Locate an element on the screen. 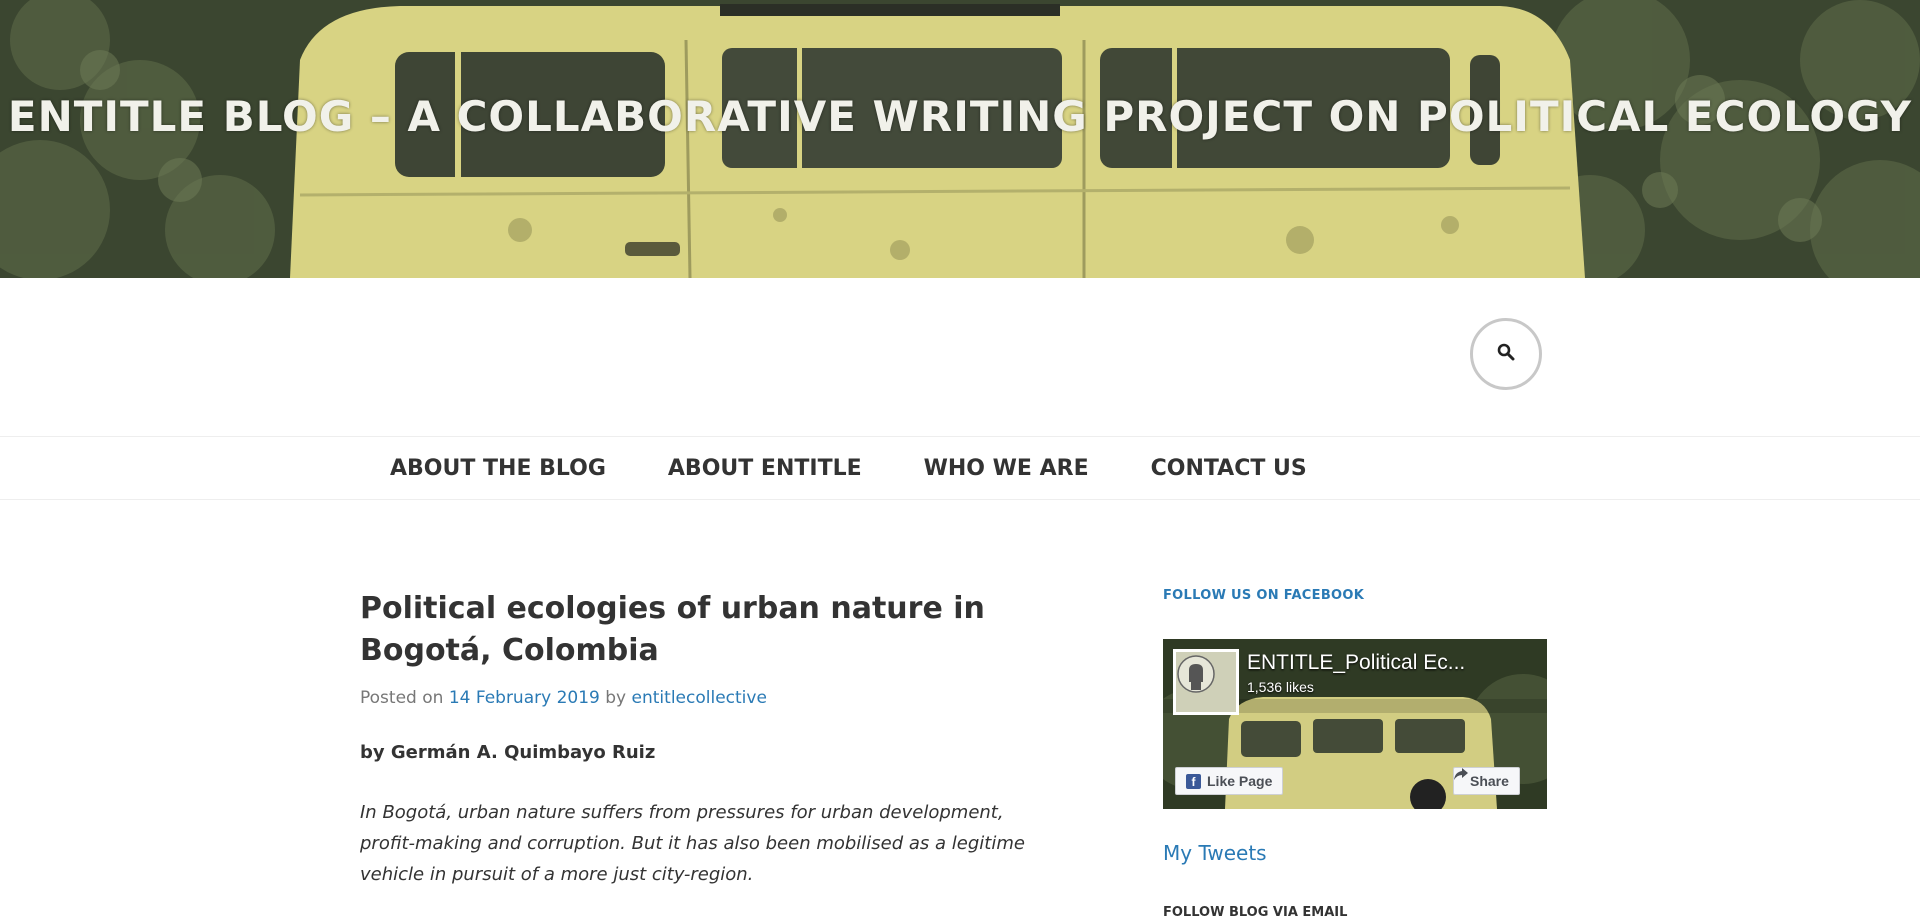  facebook-page-avatar is located at coordinates (1206, 682).